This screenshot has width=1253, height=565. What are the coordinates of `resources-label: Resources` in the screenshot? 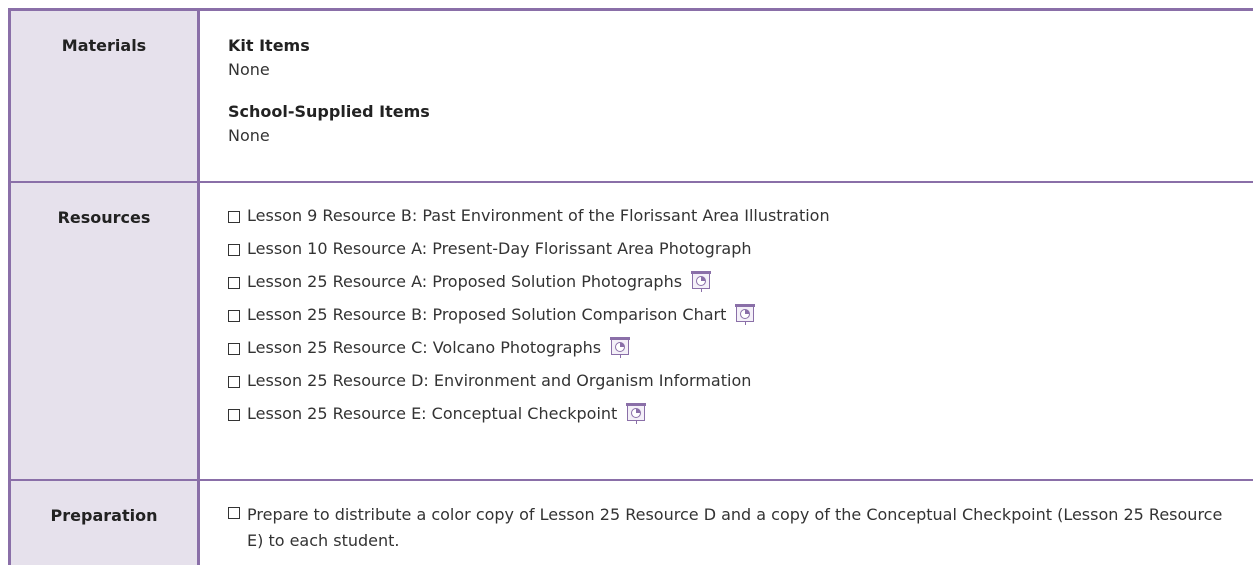 It's located at (105, 331).